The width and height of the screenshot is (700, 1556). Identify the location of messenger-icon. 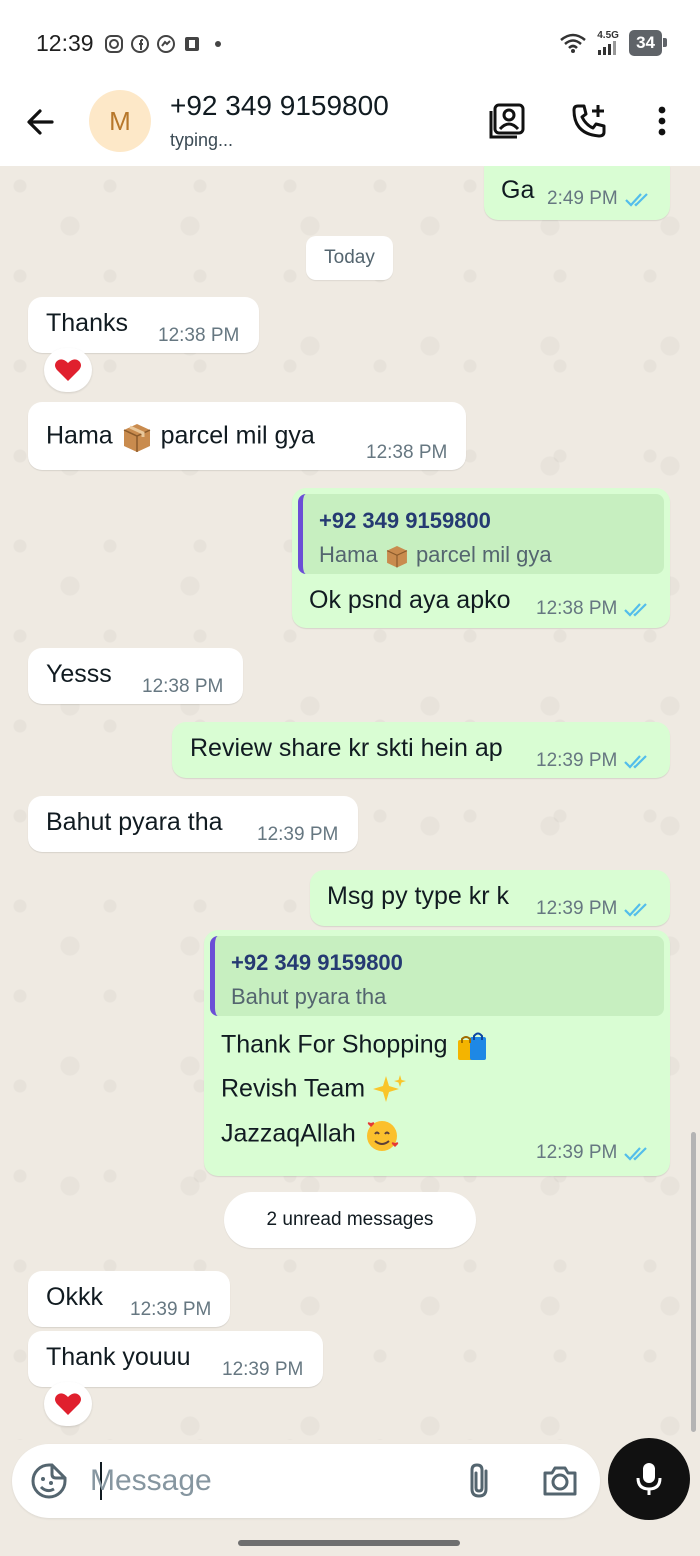
(166, 44).